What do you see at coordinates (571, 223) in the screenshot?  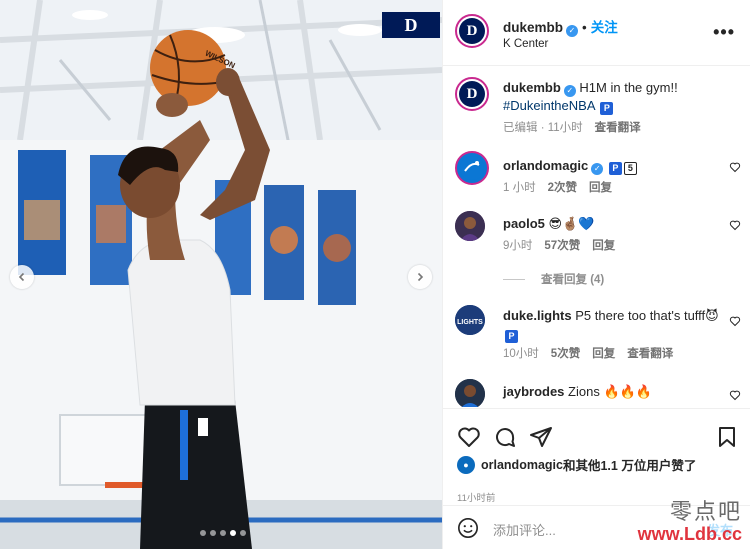 I see `comment-body: 😎🤞🏽💙` at bounding box center [571, 223].